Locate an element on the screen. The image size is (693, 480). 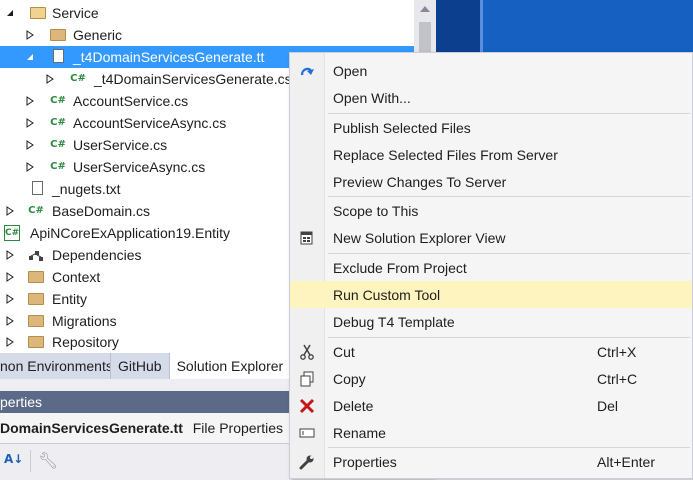
properties-object-type: File Properties is located at coordinates (238, 428).